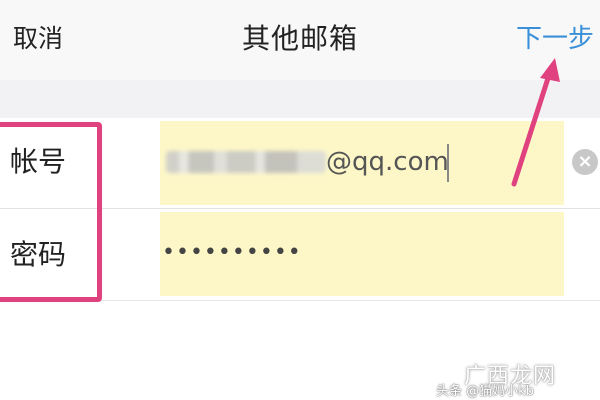 The height and width of the screenshot is (400, 600). What do you see at coordinates (516, 378) in the screenshot?
I see `watermark: 广西龙网 头条 @猫妈小kb` at bounding box center [516, 378].